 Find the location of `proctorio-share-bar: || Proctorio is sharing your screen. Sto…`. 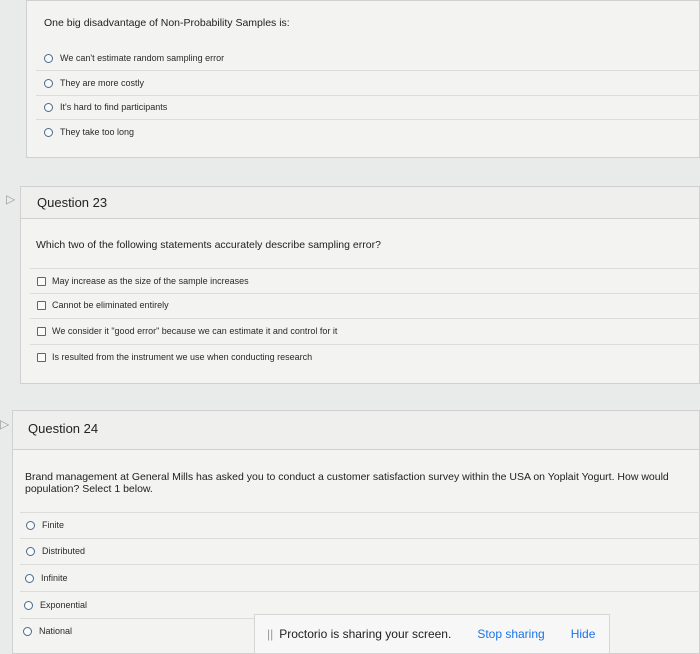

proctorio-share-bar: || Proctorio is sharing your screen. Sto… is located at coordinates (432, 634).